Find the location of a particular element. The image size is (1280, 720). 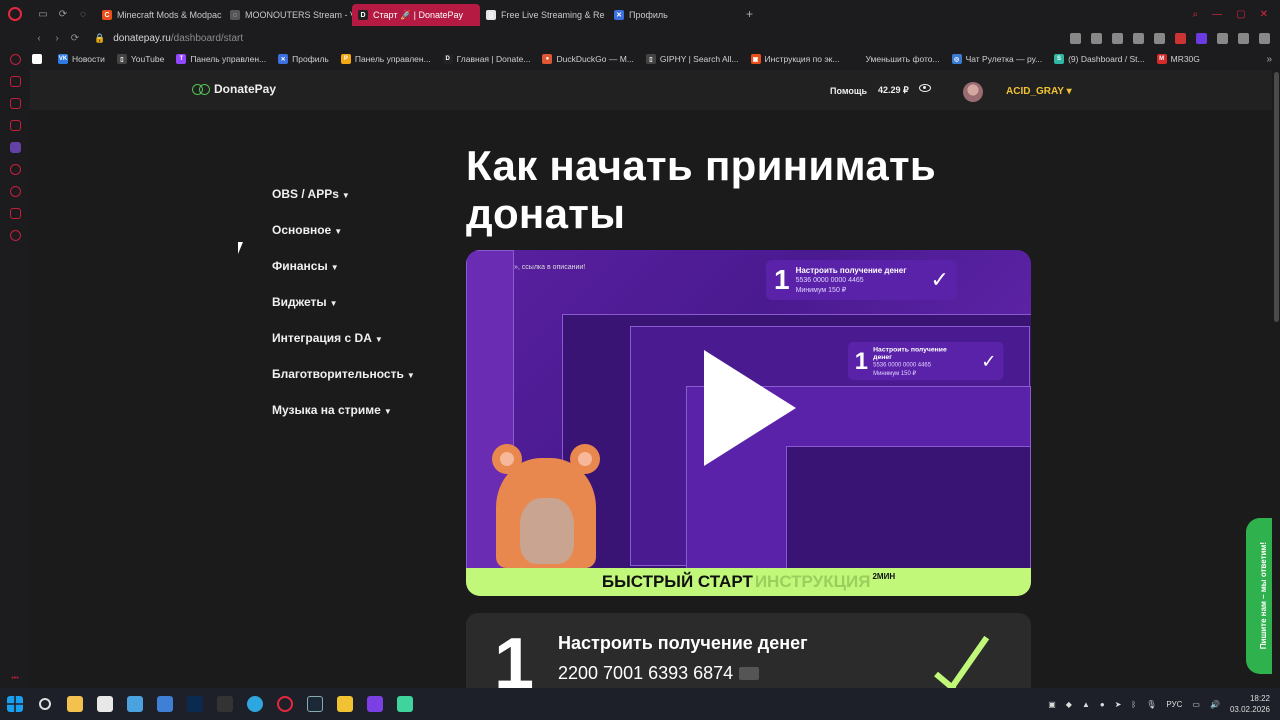

tray-bluetooth-icon: ᛒ is located at coordinates (1133, 704).